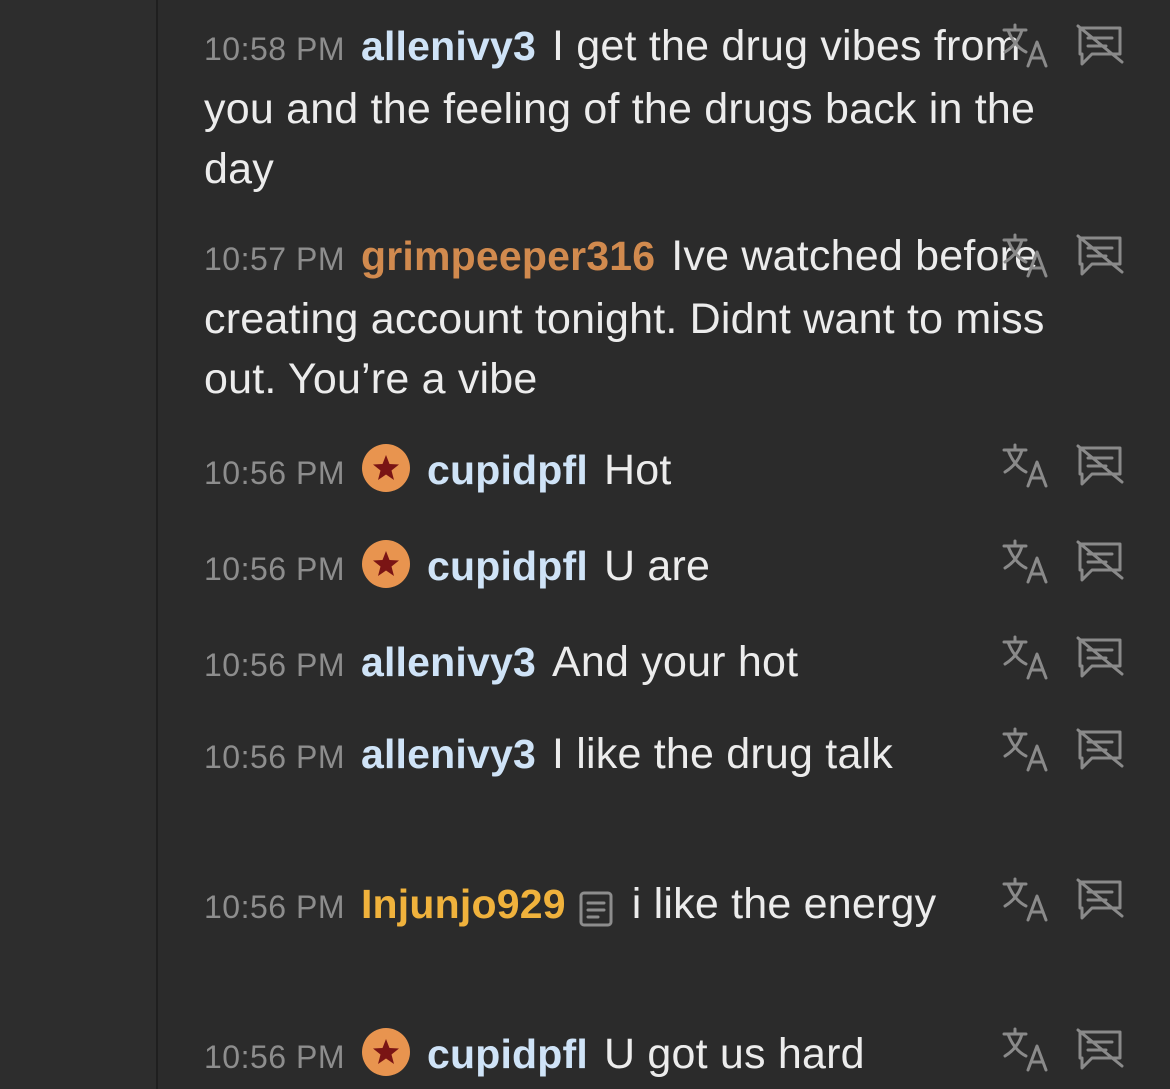  Describe the element at coordinates (784, 904) in the screenshot. I see `message-text: i like the energy` at that location.